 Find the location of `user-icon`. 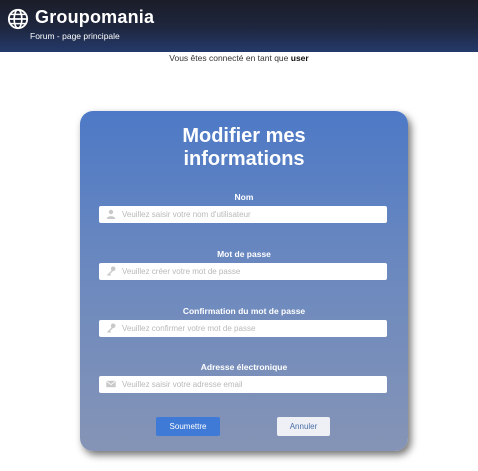

user-icon is located at coordinates (111, 214).